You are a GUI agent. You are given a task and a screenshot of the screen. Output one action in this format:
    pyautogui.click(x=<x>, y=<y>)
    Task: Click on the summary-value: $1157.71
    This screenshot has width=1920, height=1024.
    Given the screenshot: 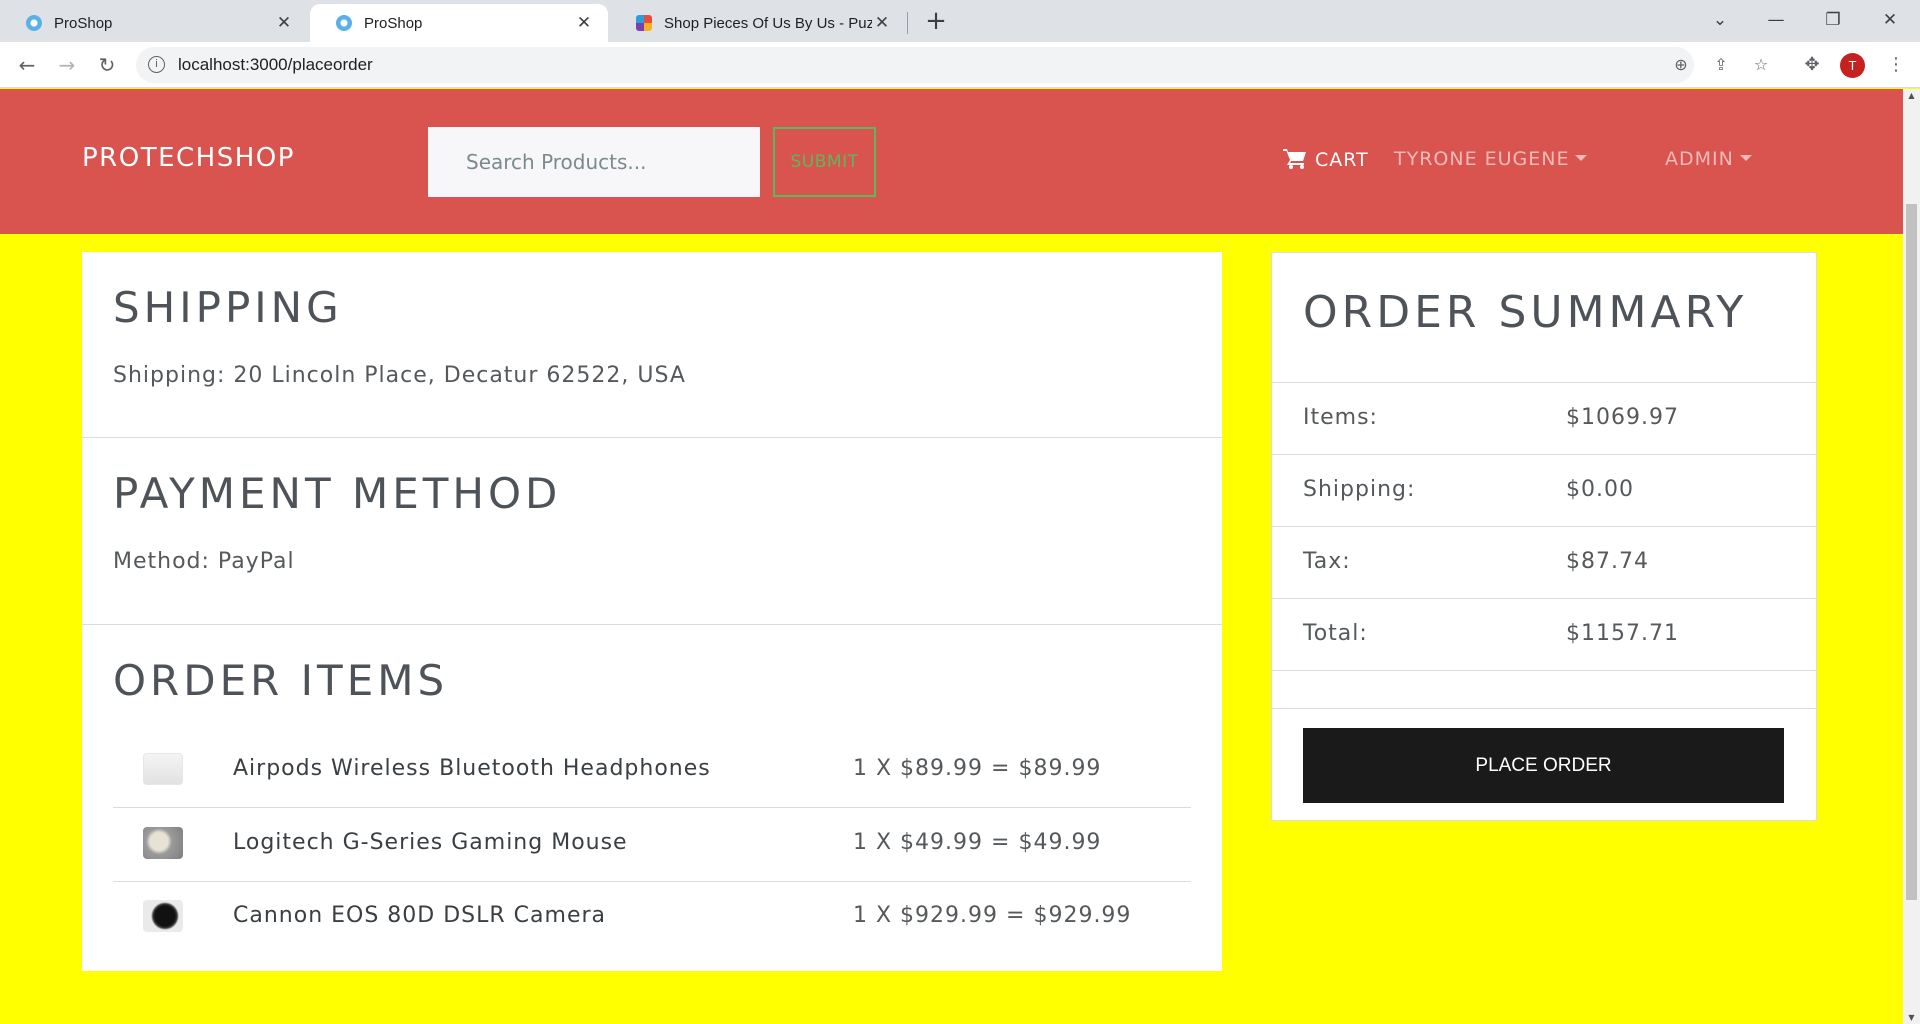 What is the action you would take?
    pyautogui.click(x=1622, y=633)
    